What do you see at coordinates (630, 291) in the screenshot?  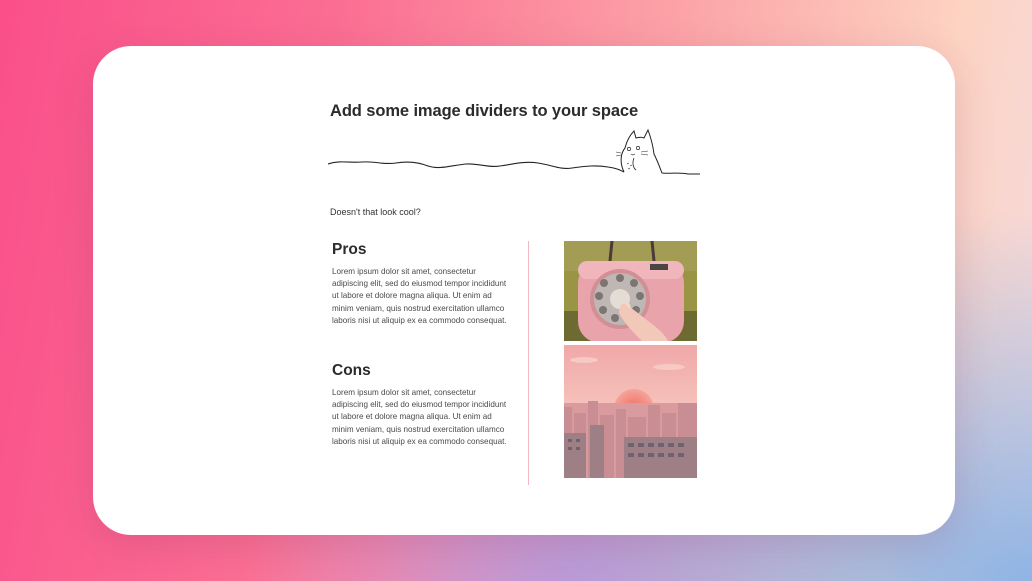 I see `rotary-phone-image` at bounding box center [630, 291].